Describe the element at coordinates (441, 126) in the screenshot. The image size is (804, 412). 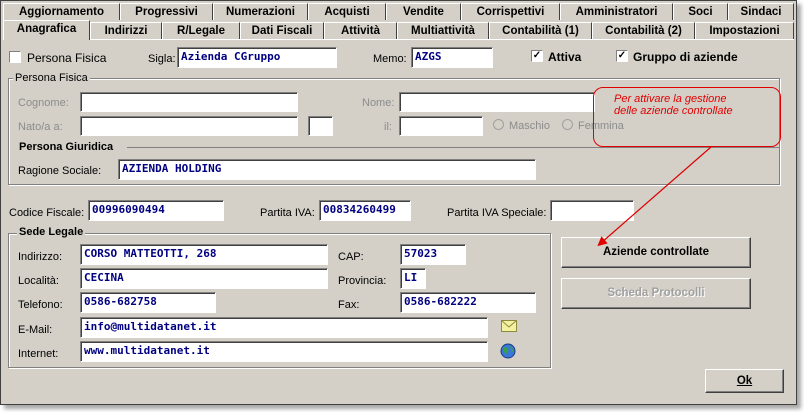
I see `data-nascita-field` at that location.